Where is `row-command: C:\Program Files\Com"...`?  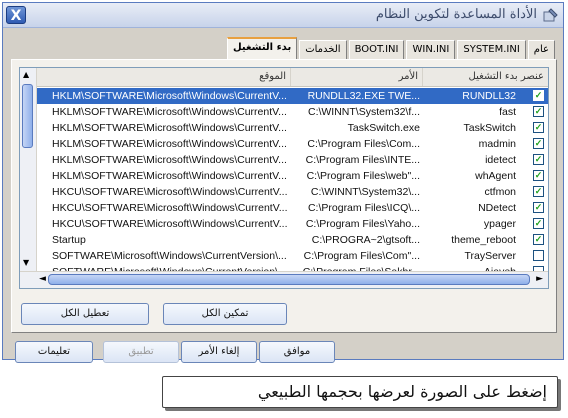 row-command: C:\Program Files\Com"... is located at coordinates (361, 256).